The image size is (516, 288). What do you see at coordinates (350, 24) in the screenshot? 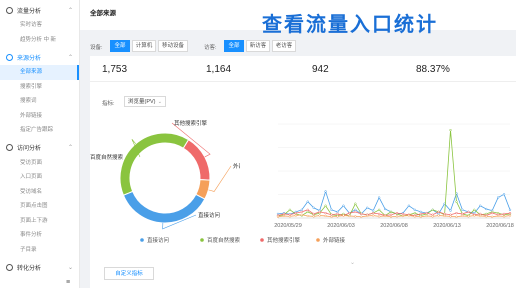
I see `banner-title: 查看流量入口统计` at bounding box center [350, 24].